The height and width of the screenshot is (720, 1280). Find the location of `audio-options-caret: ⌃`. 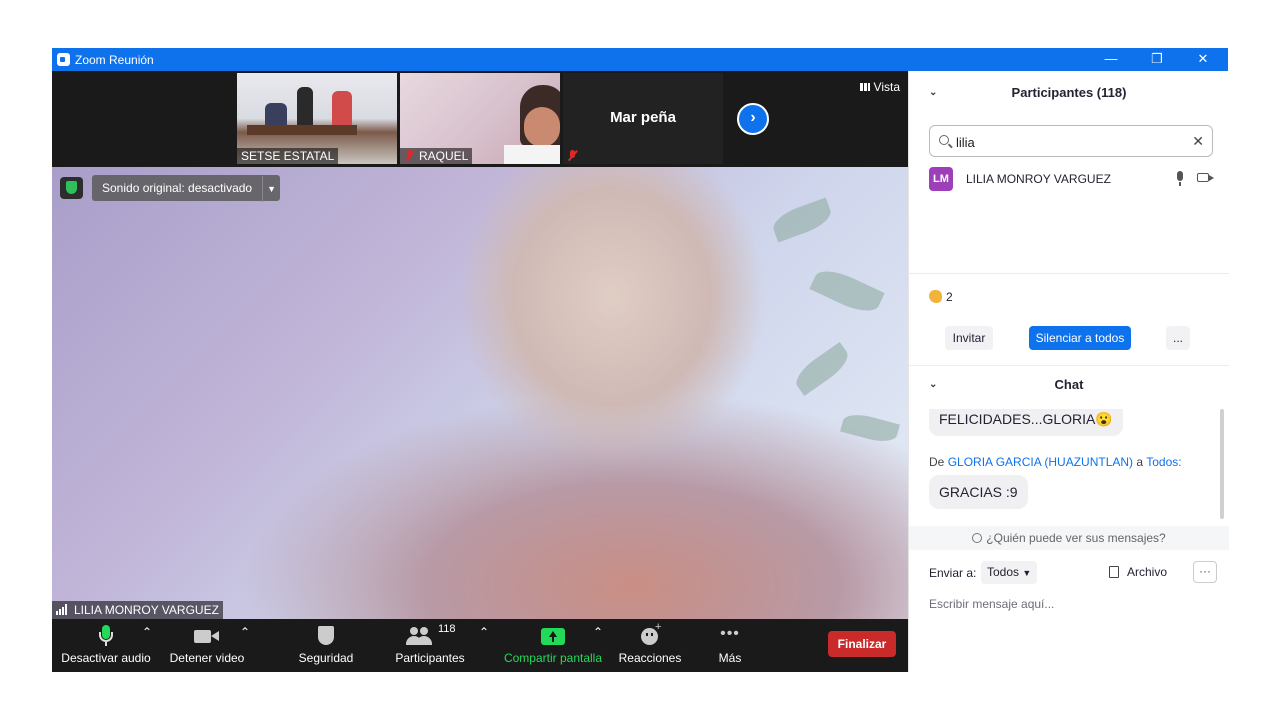

audio-options-caret: ⌃ is located at coordinates (147, 632).